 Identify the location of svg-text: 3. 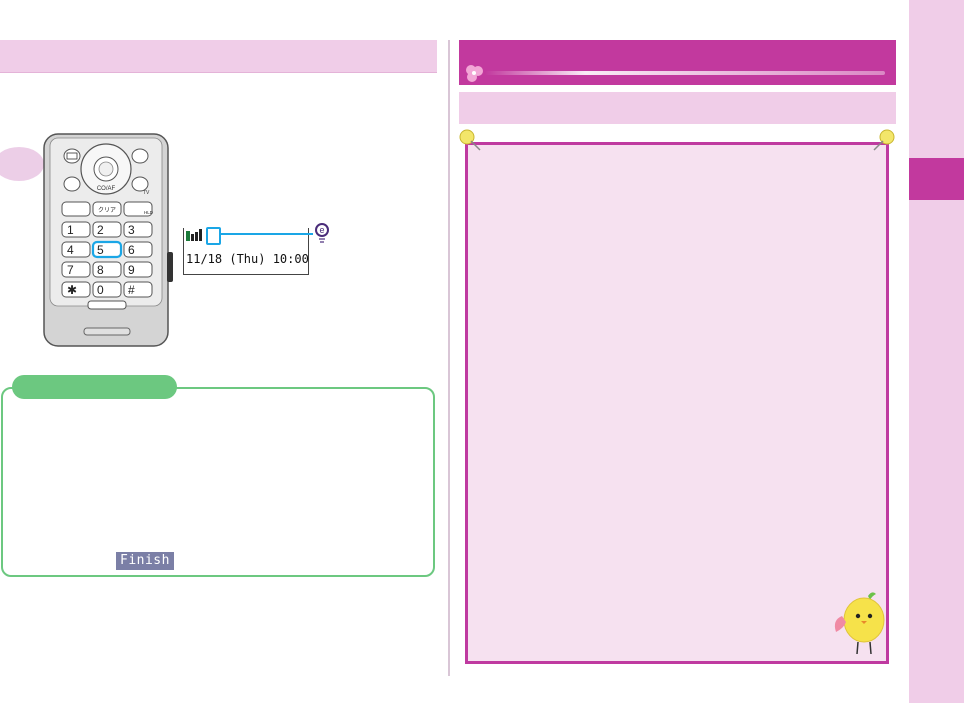
(131, 230).